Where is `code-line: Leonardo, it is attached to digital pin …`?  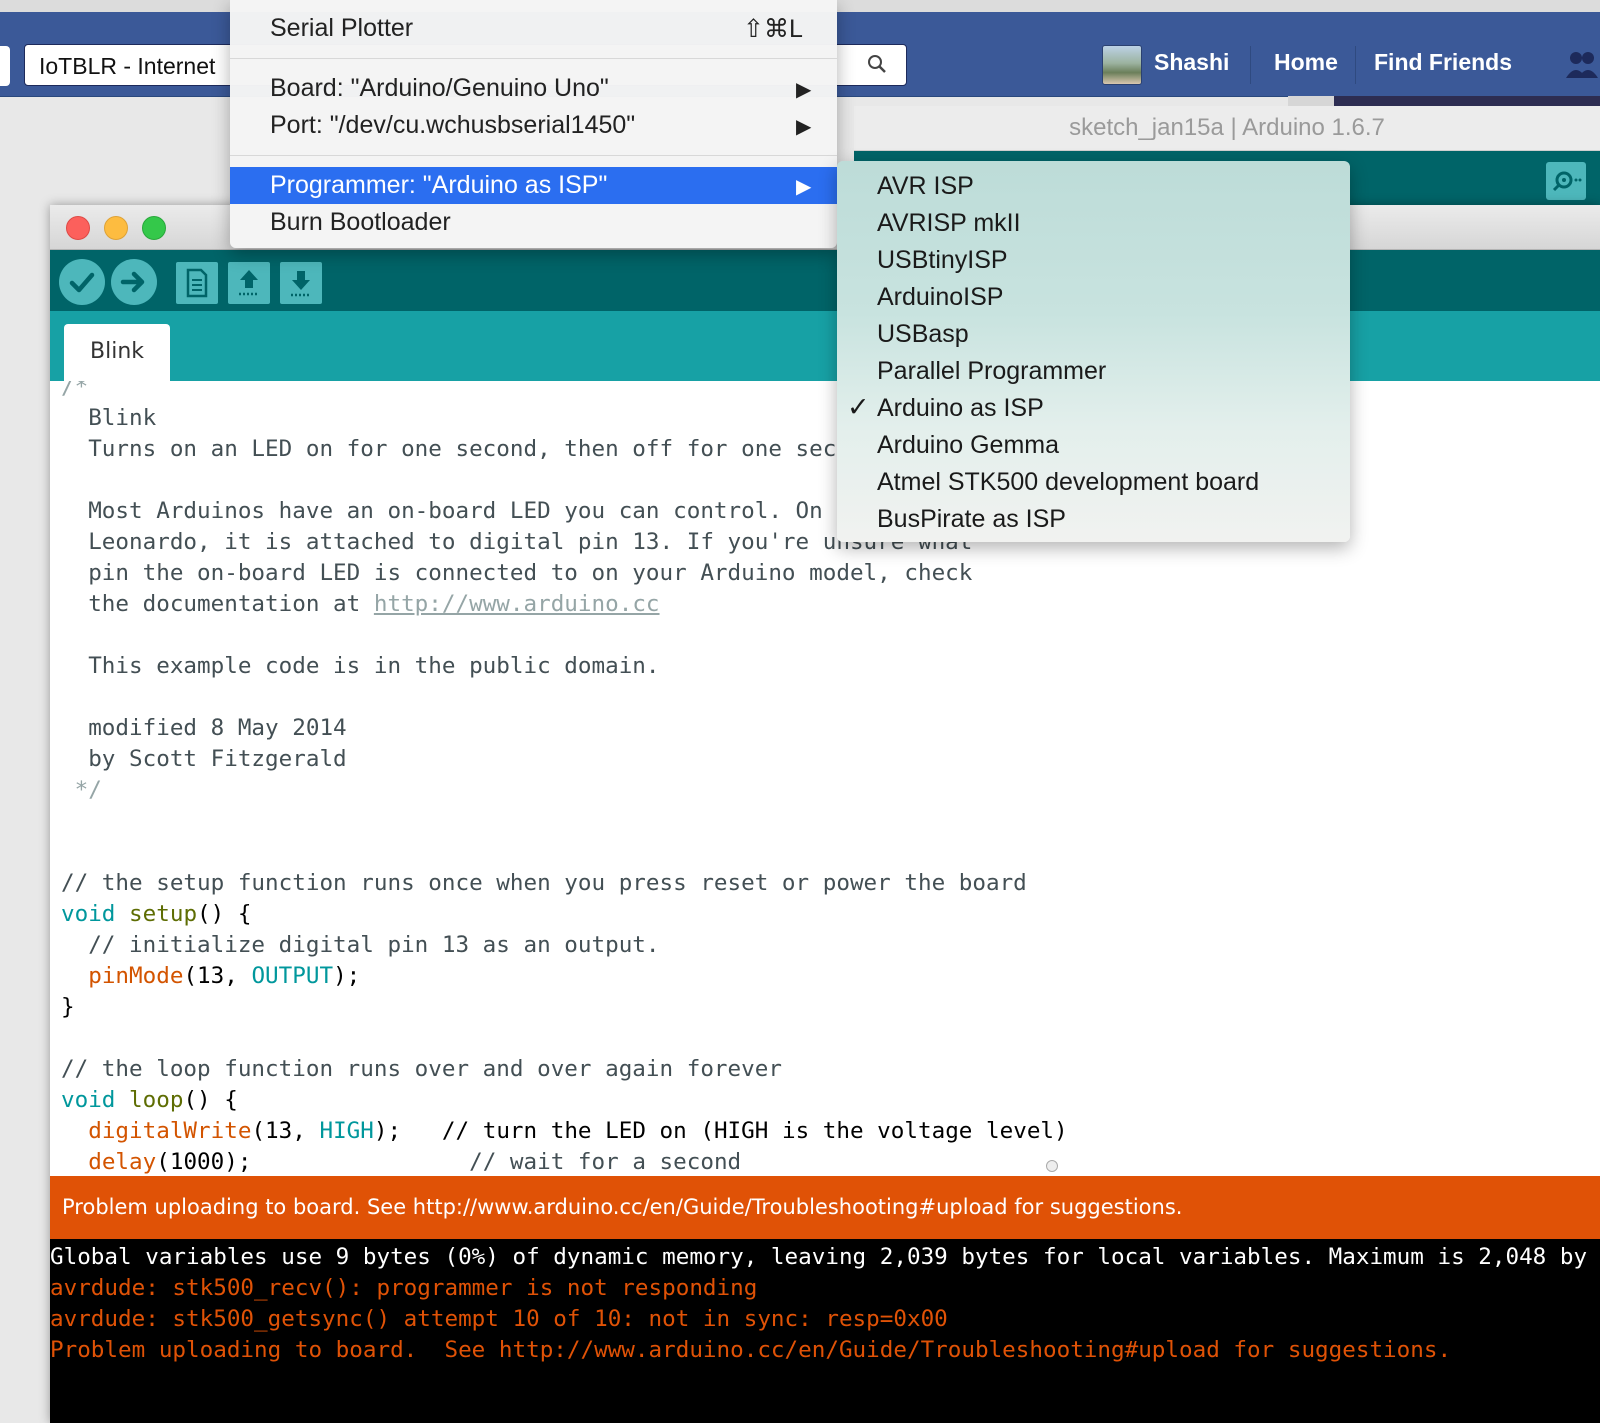
code-line: Leonardo, it is attached to digital pin … is located at coordinates (517, 542).